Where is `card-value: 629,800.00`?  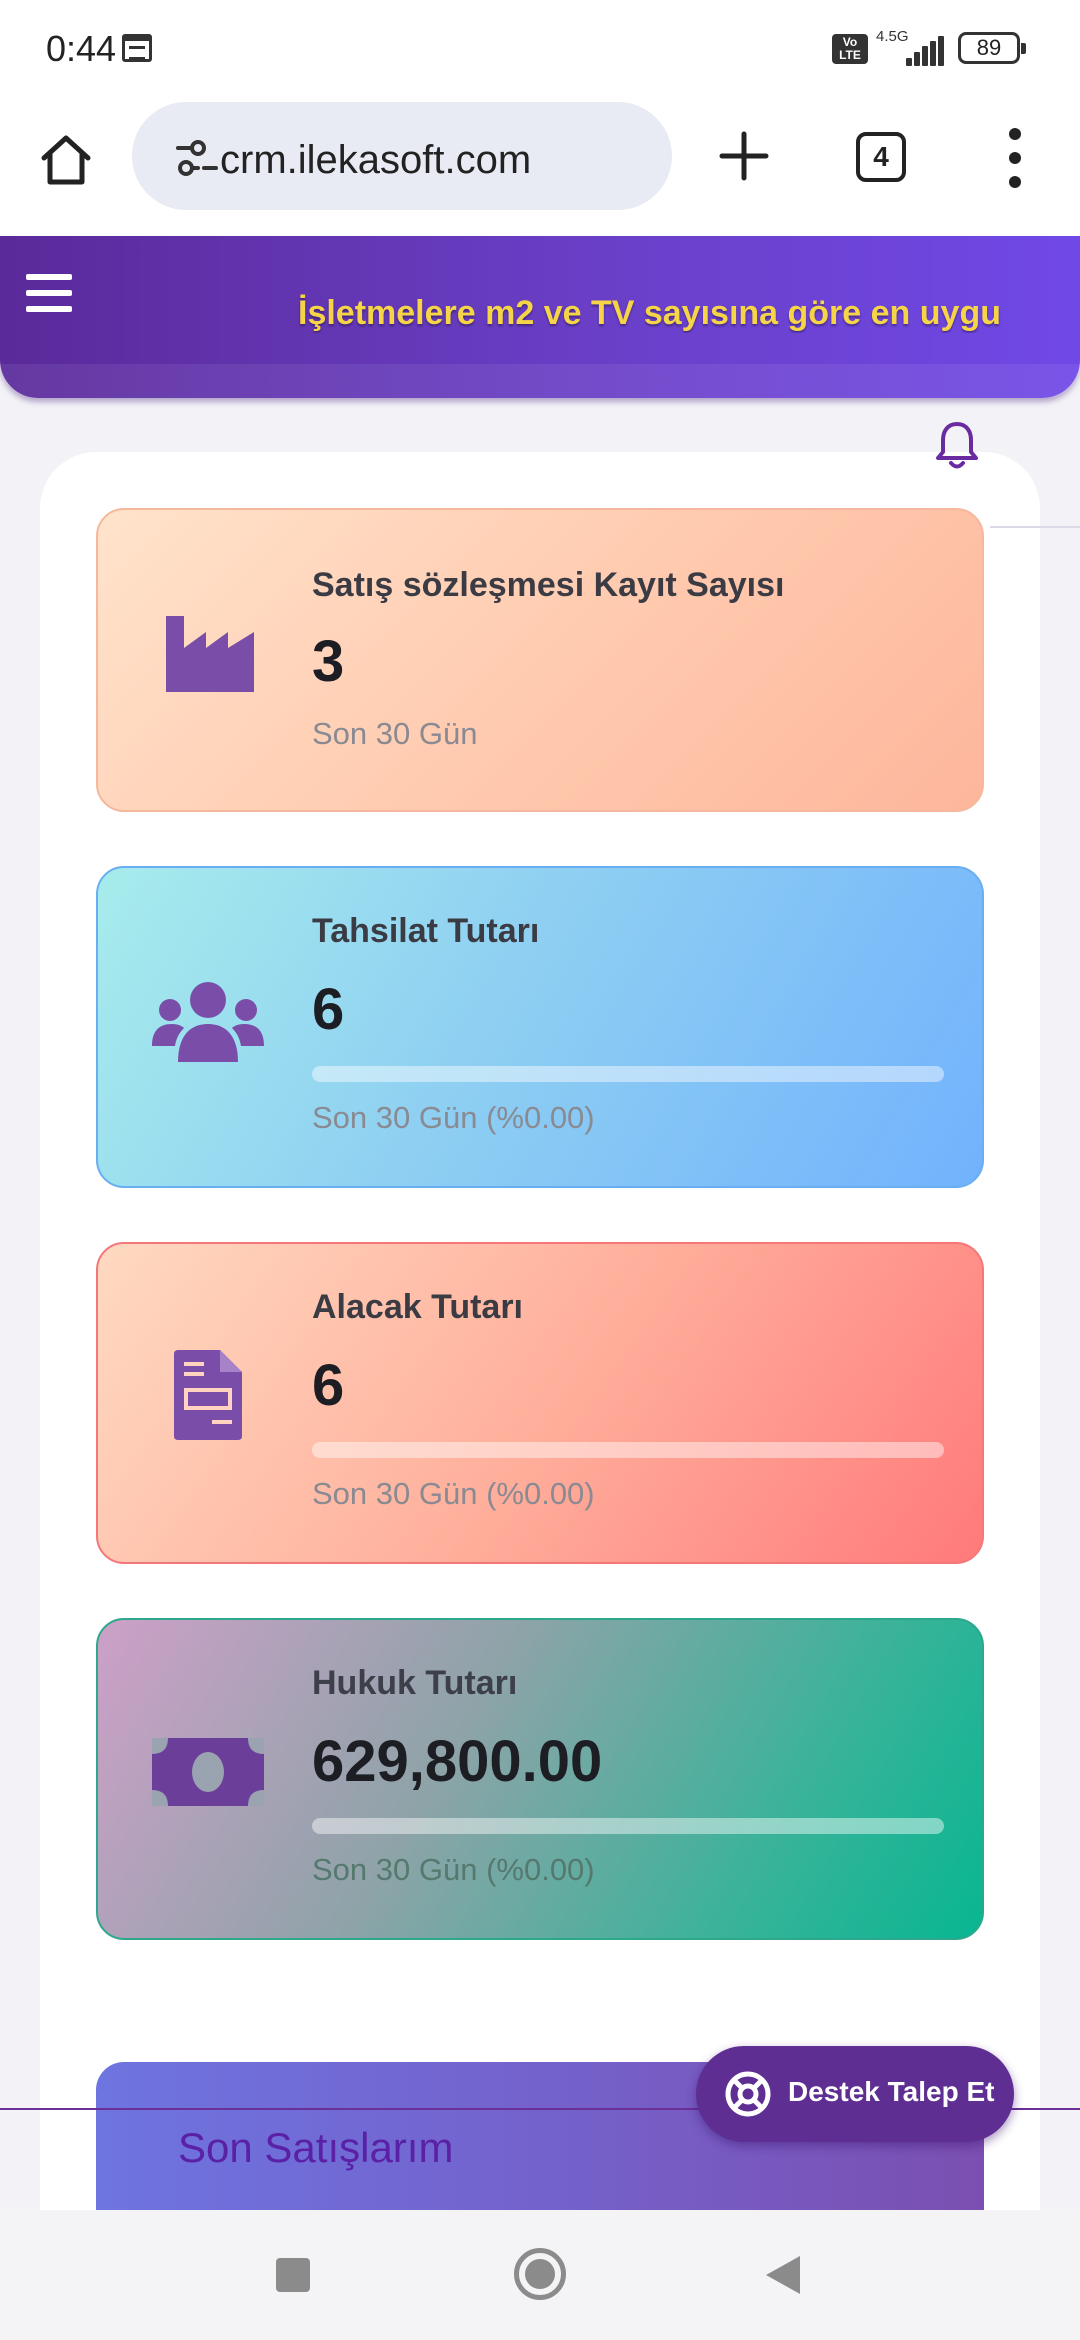 card-value: 629,800.00 is located at coordinates (457, 1761).